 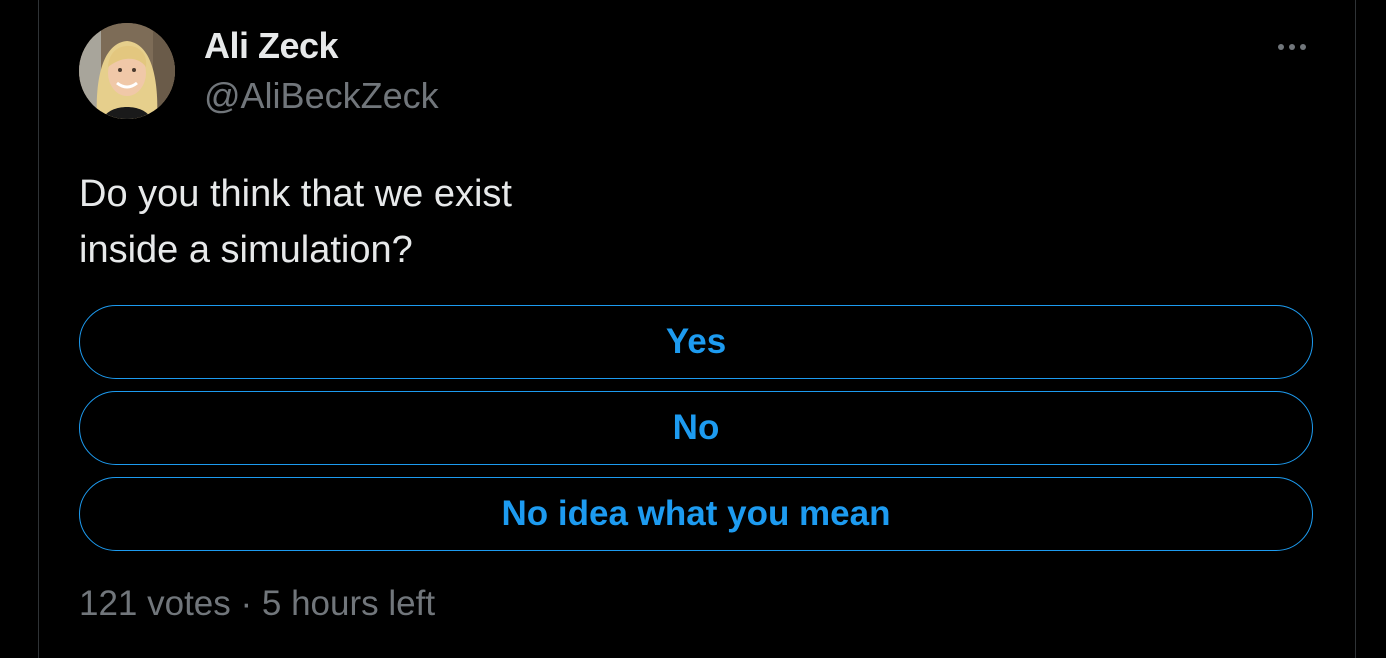 I want to click on avatar-image, so click(x=127, y=71).